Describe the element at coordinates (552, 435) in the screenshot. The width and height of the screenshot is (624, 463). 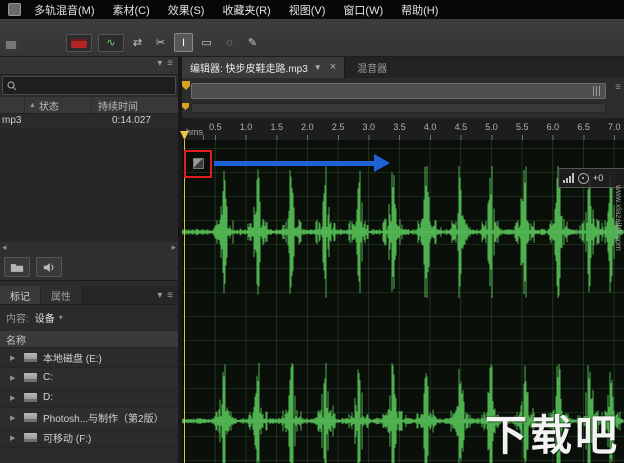
I see `logo-watermark: 下载吧` at that location.